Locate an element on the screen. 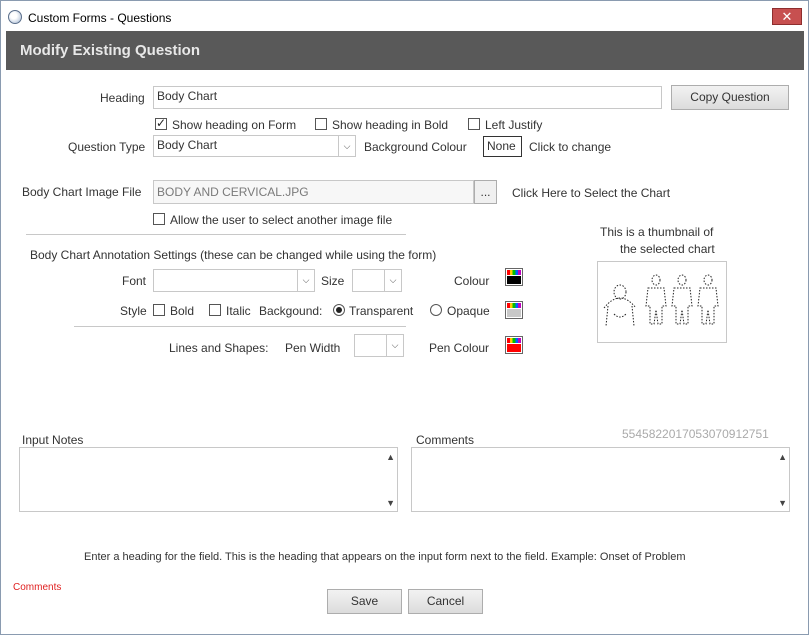 This screenshot has height=635, width=809. background-colour-label: Background Colour is located at coordinates (415, 147).